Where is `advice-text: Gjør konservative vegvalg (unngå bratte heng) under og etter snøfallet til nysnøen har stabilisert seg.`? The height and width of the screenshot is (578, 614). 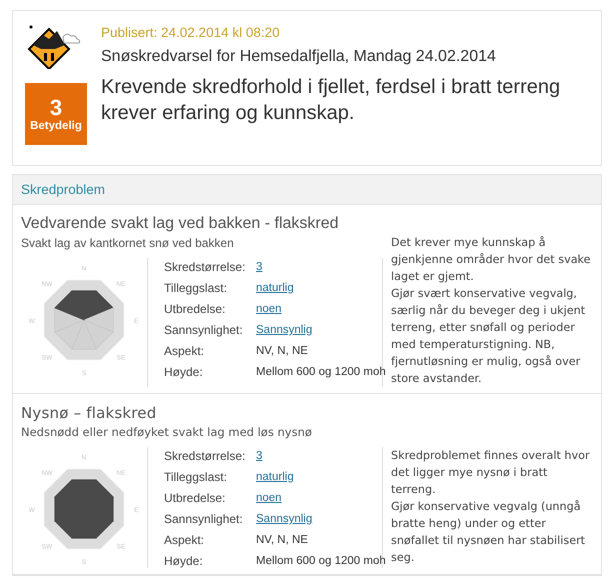 advice-text: Gjør konservative vegvalg (unngå bratte heng) under og etter snøfallet til nysnøen har stabilisert seg. is located at coordinates (488, 532).